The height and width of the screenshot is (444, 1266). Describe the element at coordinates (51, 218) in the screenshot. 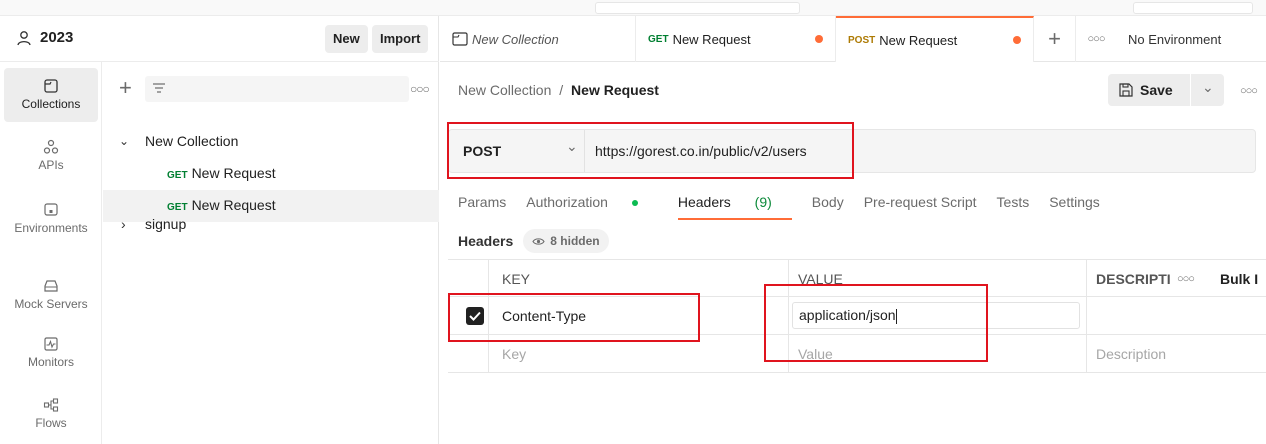

I see `nav-environments: Environments` at that location.